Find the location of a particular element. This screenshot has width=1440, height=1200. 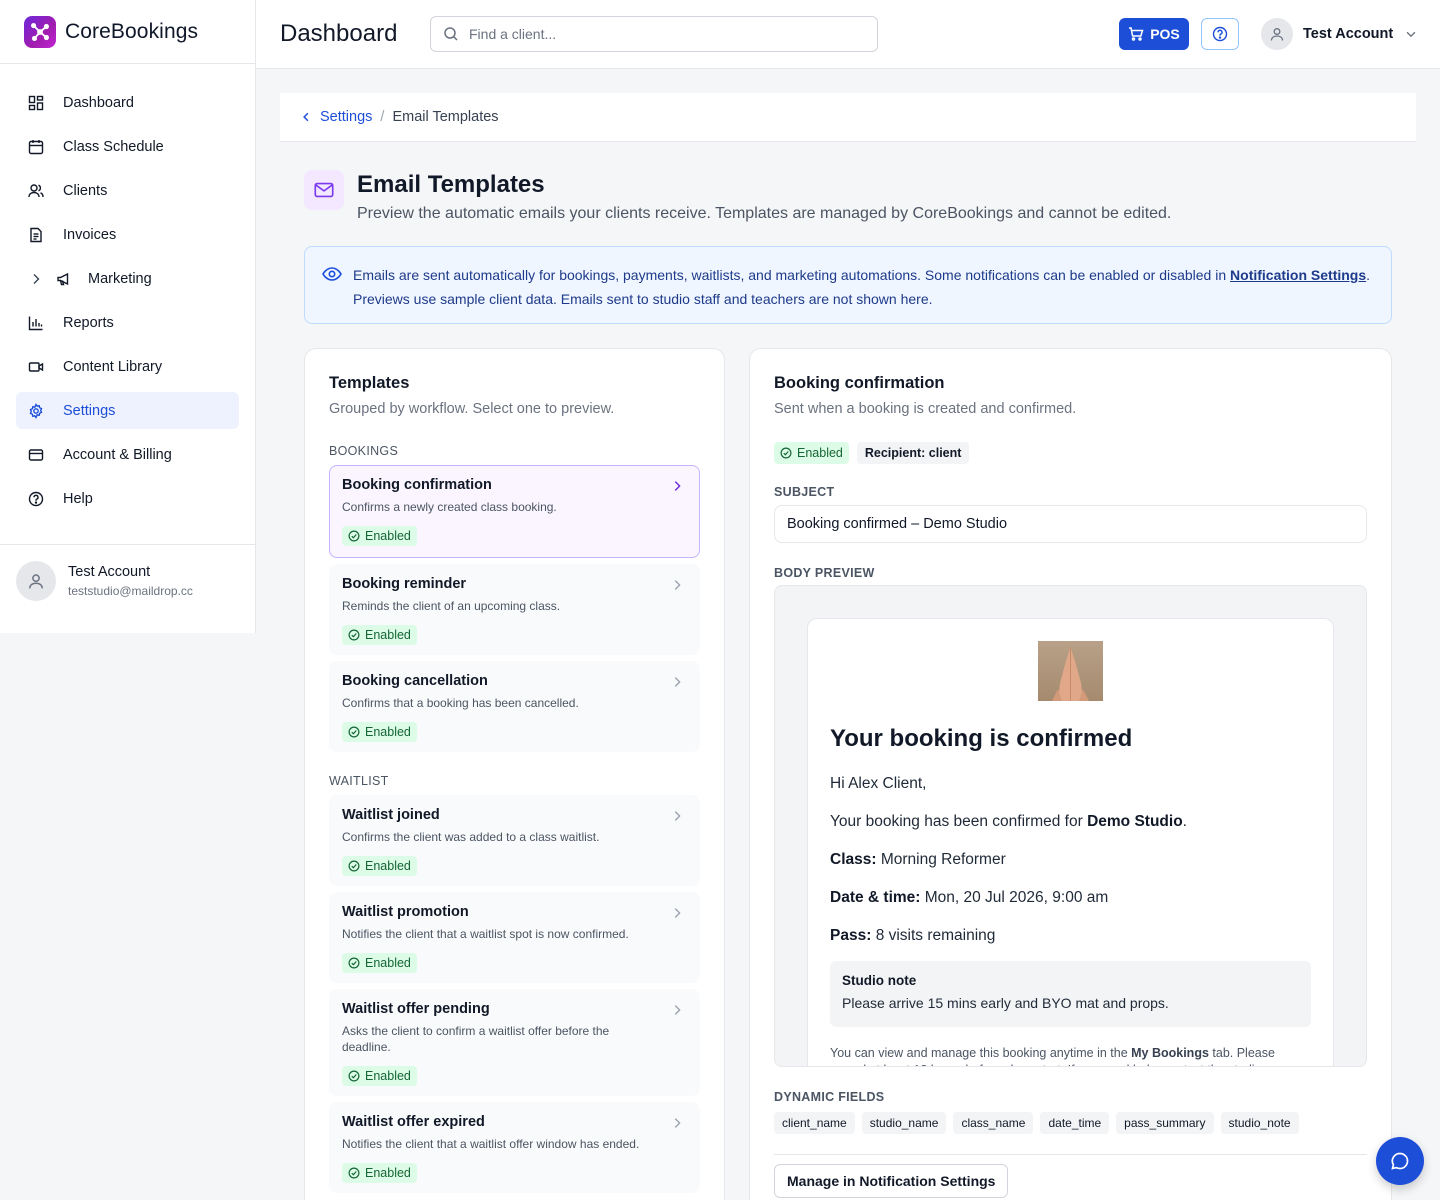

sidebar-user-email: teststudio@maildrop.cc is located at coordinates (130, 591).